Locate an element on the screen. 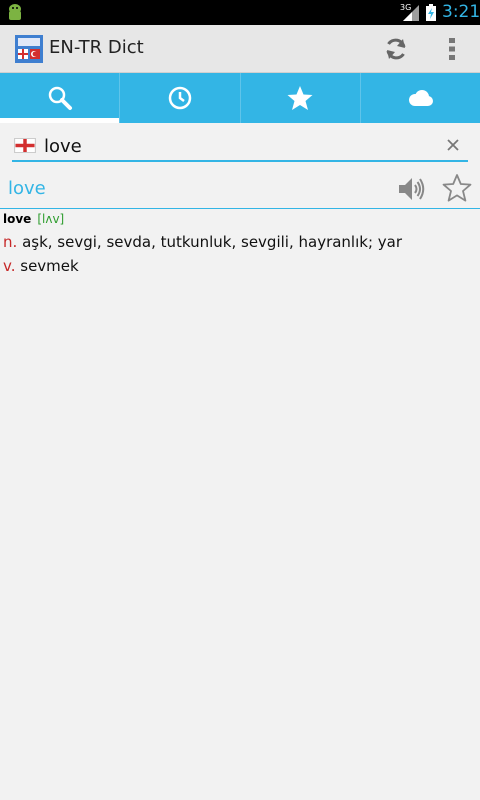  signal-icon is located at coordinates (411, 13).